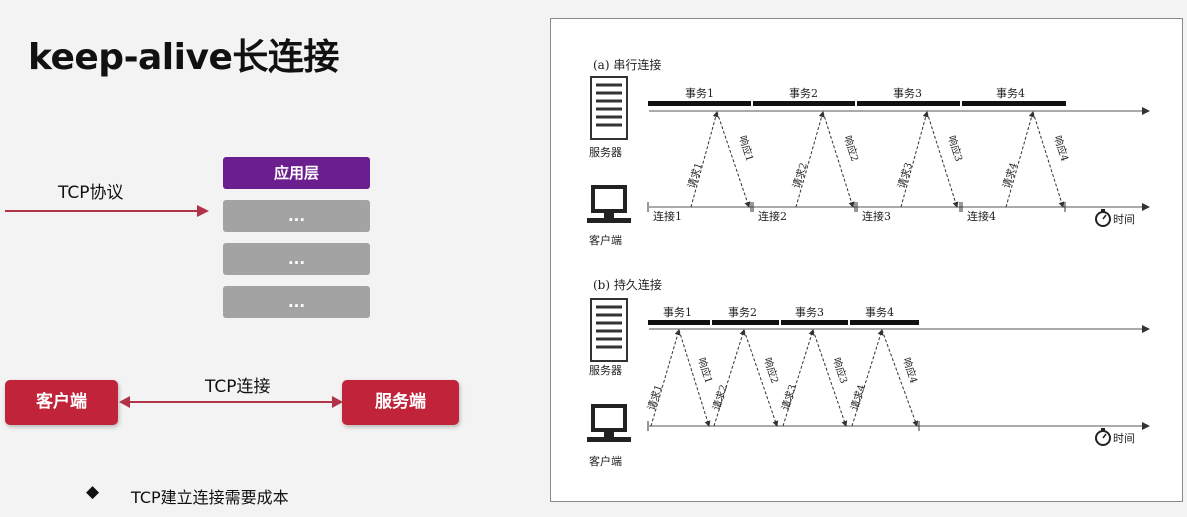 This screenshot has width=1187, height=517. Describe the element at coordinates (667, 216) in the screenshot. I see `connection-label: 连接1` at that location.